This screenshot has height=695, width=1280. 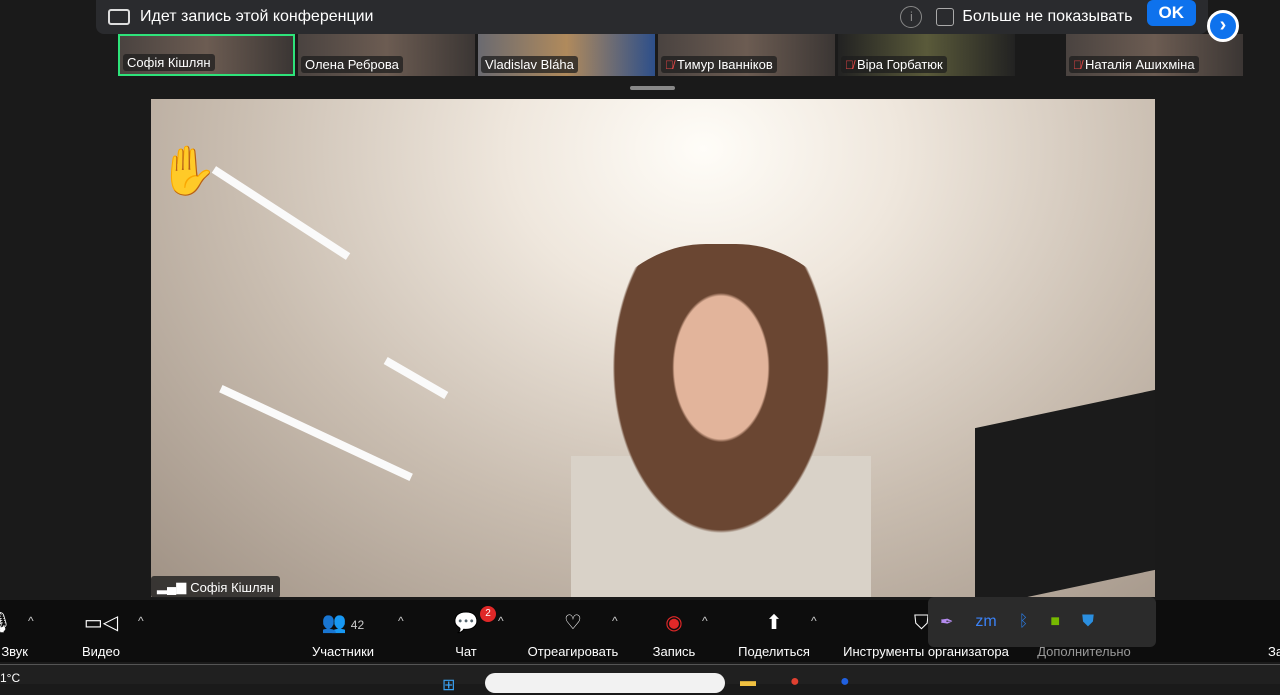 I want to click on chat-button: 💬 2 Чат, so click(x=471, y=632).